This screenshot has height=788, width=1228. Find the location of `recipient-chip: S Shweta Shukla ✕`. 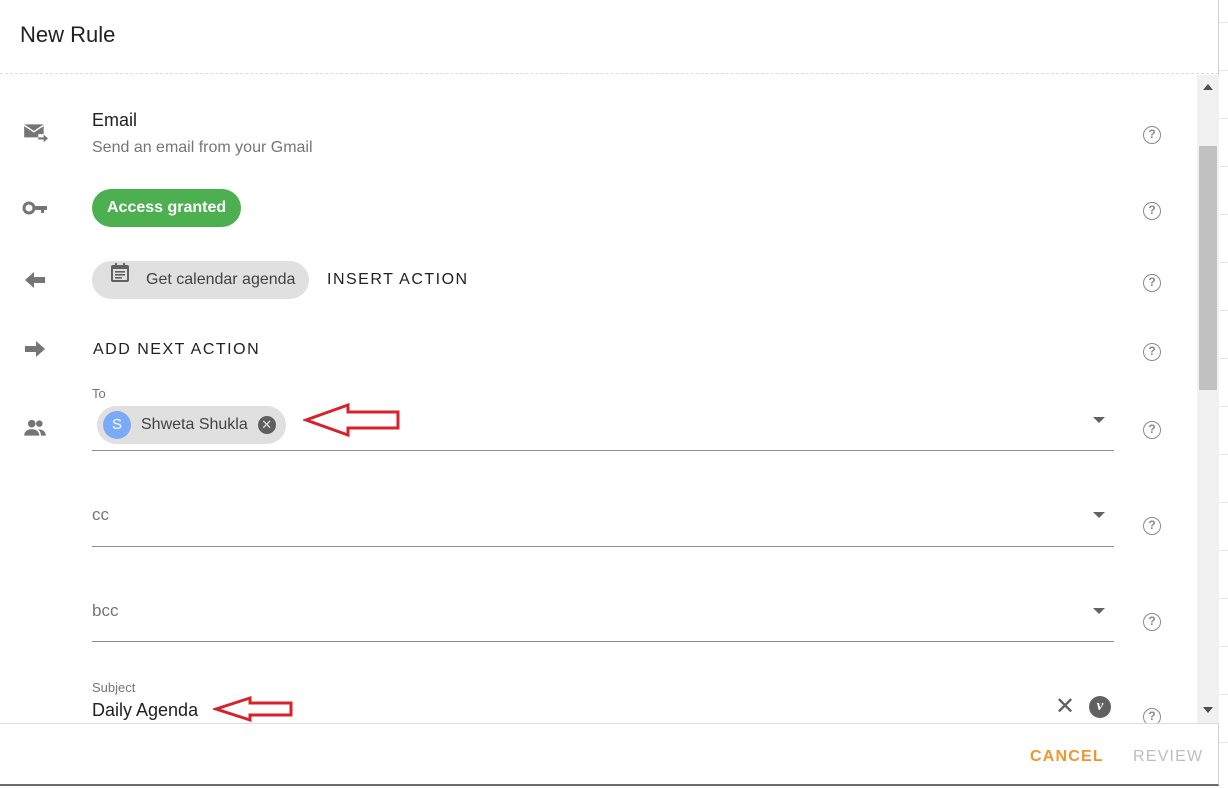

recipient-chip: S Shweta Shukla ✕ is located at coordinates (191, 425).